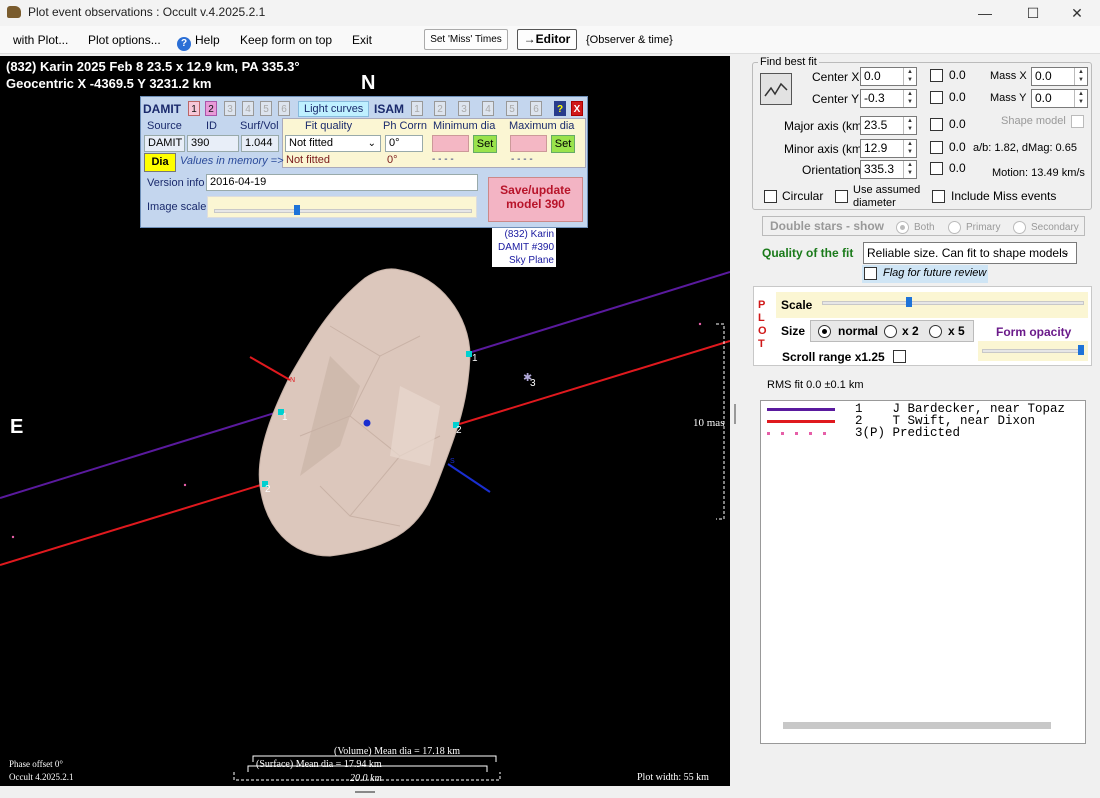 The width and height of the screenshot is (1100, 798). I want to click on mass-y-value: 0.0, so click(1043, 98).